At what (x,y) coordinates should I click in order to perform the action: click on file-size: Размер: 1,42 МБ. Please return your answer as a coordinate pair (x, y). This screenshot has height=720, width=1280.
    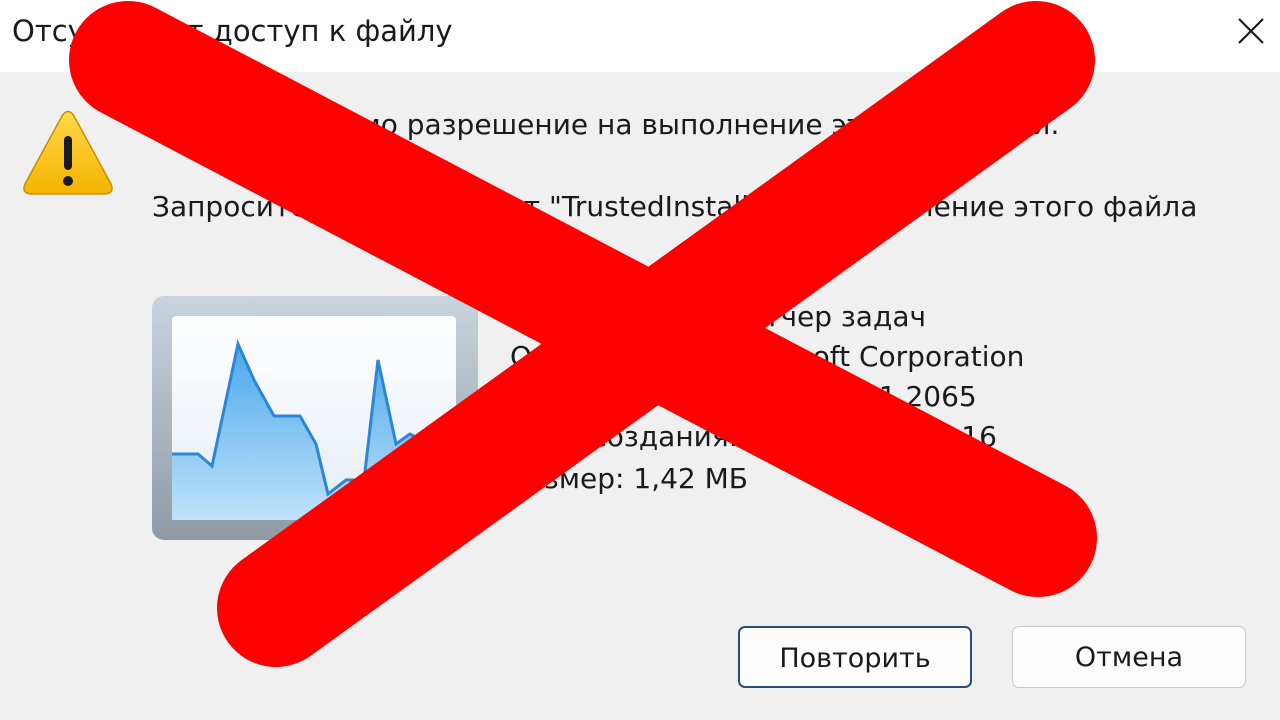
    Looking at the image, I should click on (629, 478).